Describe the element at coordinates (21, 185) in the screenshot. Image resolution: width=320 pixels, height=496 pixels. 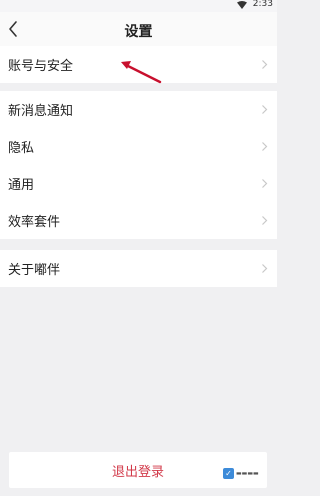
I see `row-label: 通用` at that location.